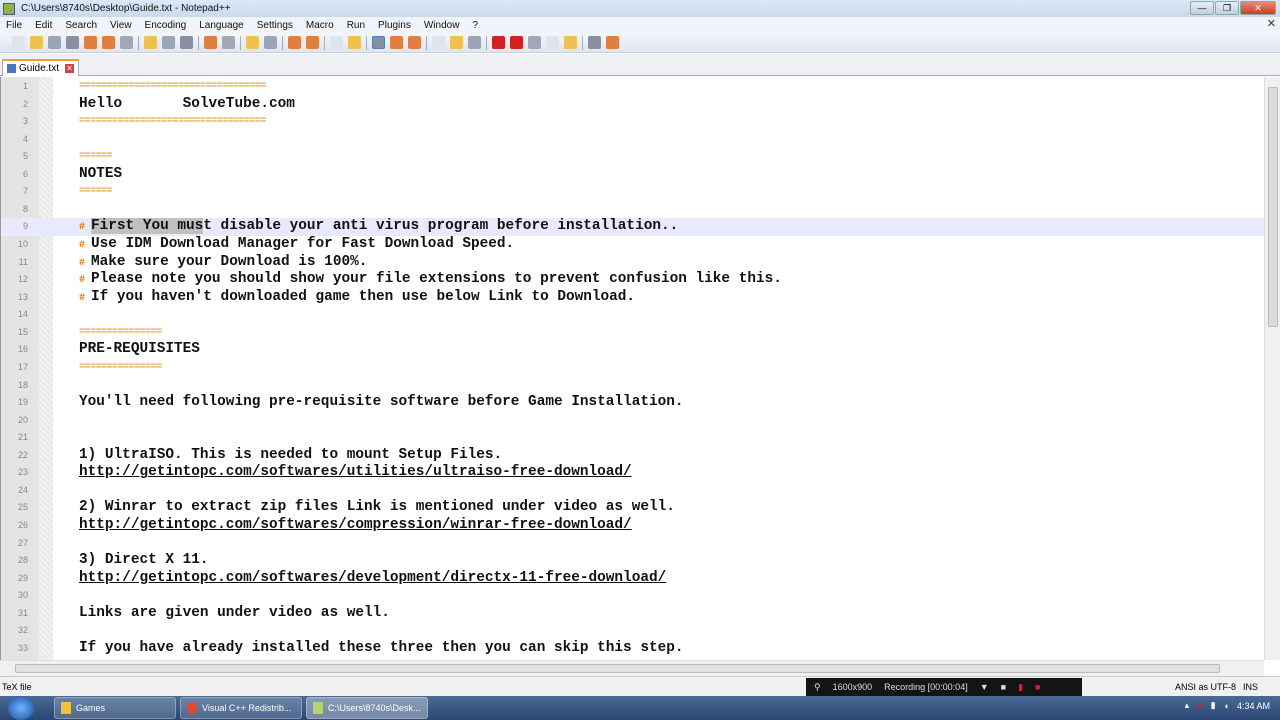  I want to click on editor-line: 31 Links are given under video as well., so click(632, 614).